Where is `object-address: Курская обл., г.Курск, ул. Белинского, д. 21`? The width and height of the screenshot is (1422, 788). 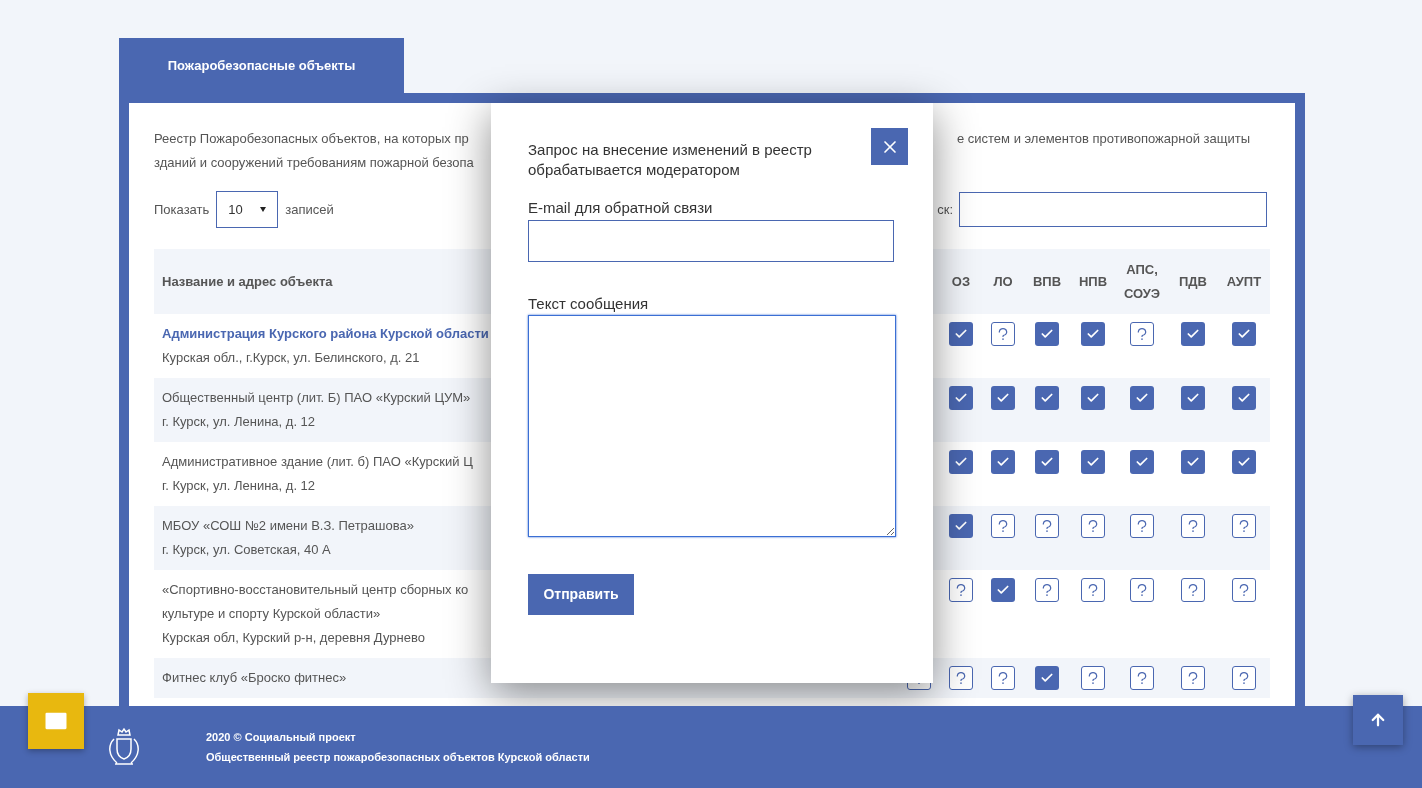
object-address: Курская обл., г.Курск, ул. Белинского, д. 21 is located at coordinates (291, 358).